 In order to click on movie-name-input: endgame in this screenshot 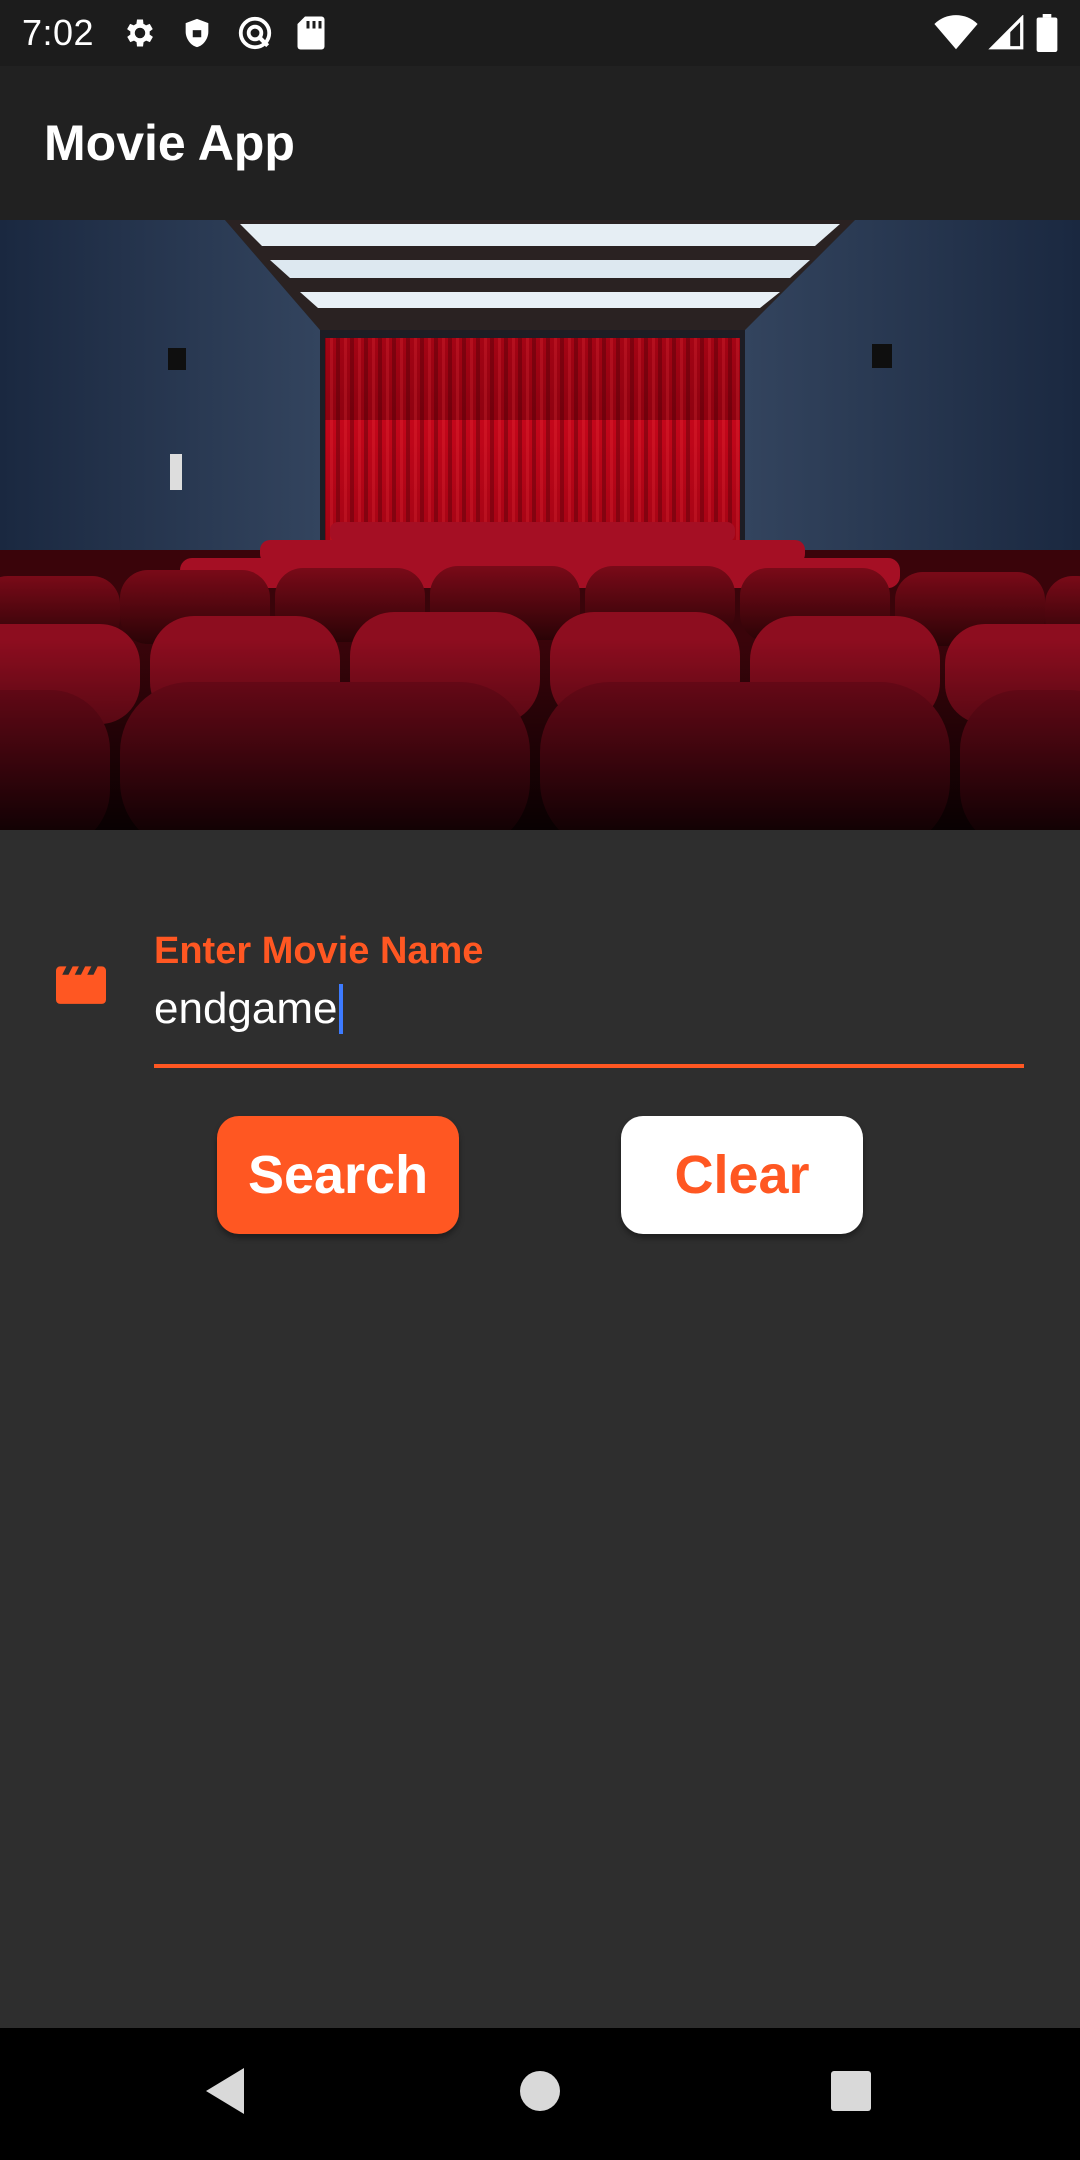, I will do `click(249, 1009)`.